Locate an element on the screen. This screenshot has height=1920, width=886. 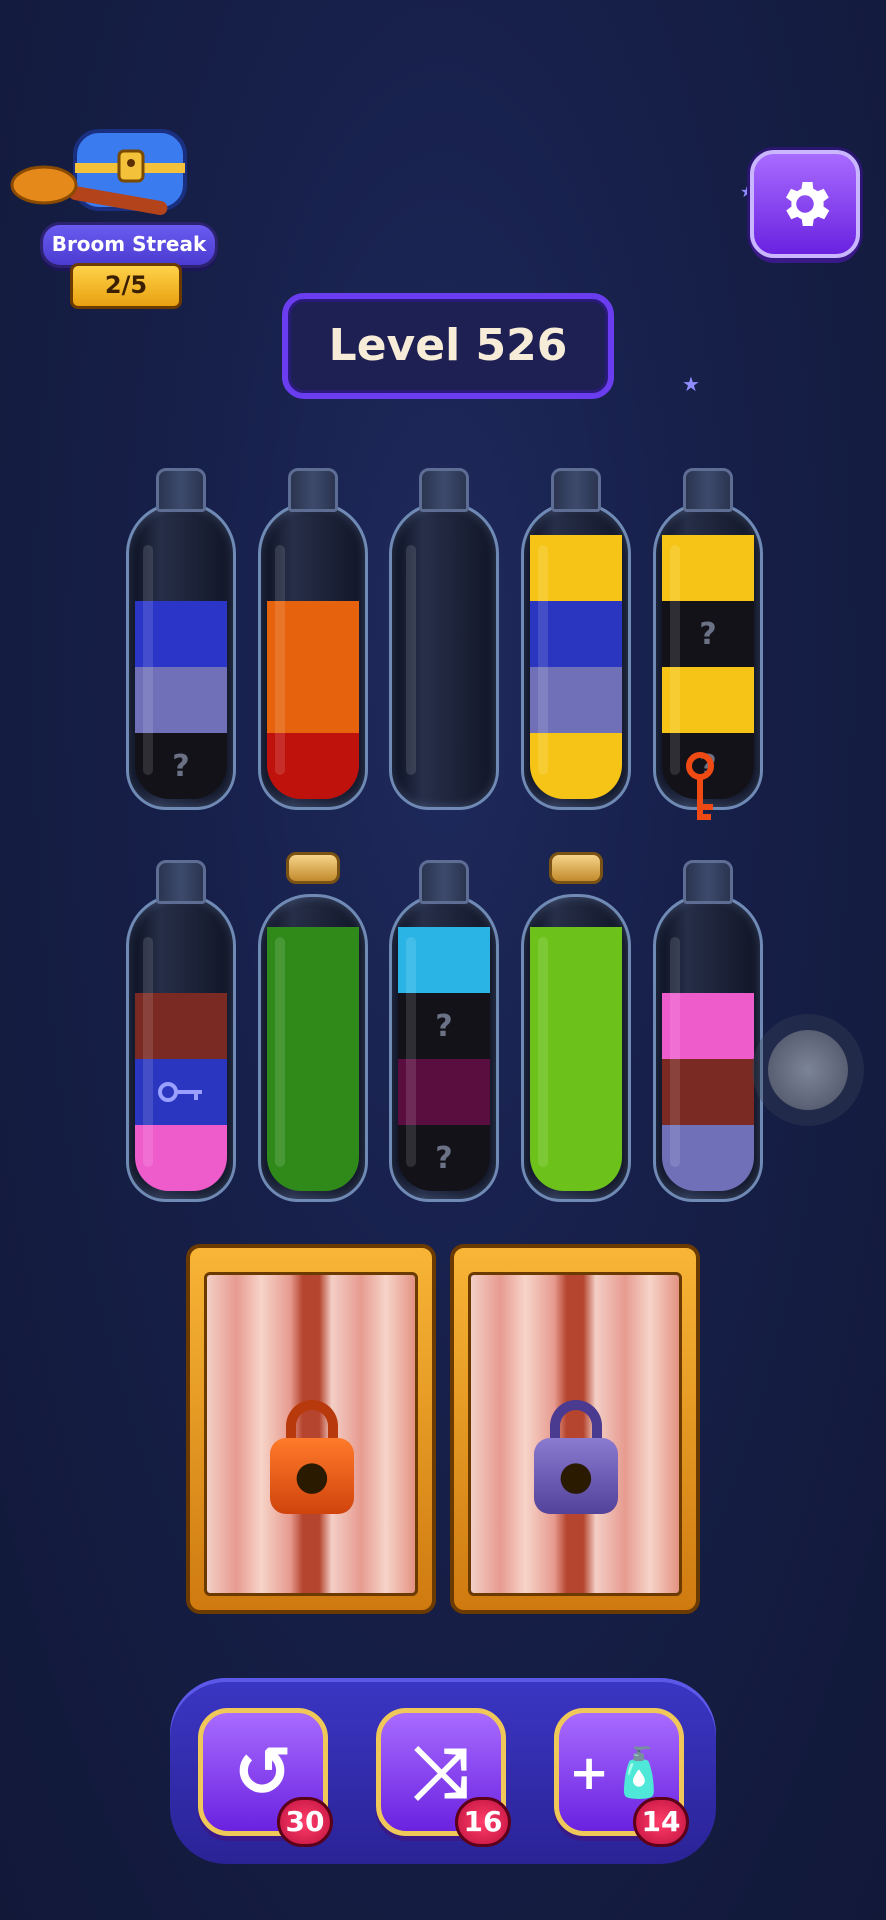
streak-count: 2/5 is located at coordinates (126, 286).